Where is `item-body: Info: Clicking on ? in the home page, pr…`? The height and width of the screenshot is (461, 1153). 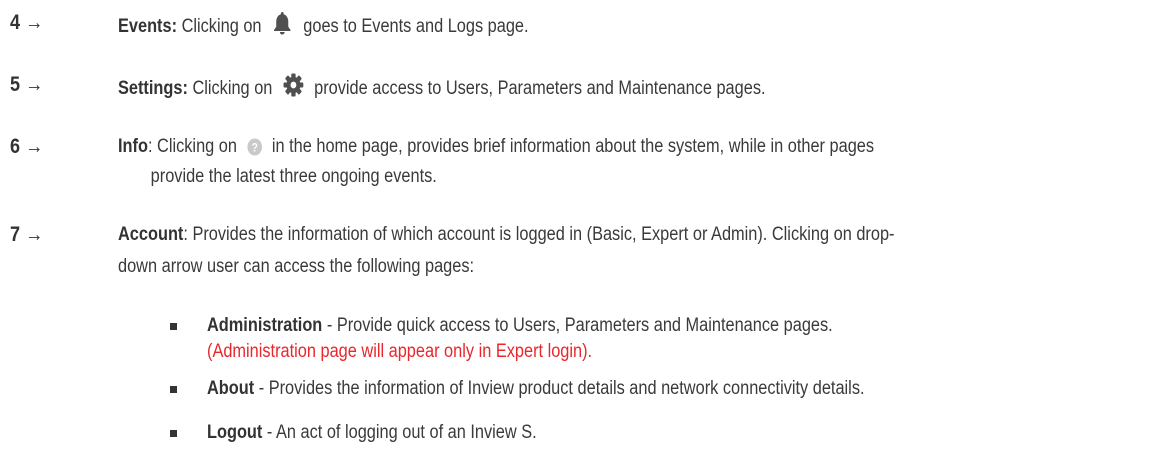
item-body: Info: Clicking on ? in the home page, pr… is located at coordinates (620, 162).